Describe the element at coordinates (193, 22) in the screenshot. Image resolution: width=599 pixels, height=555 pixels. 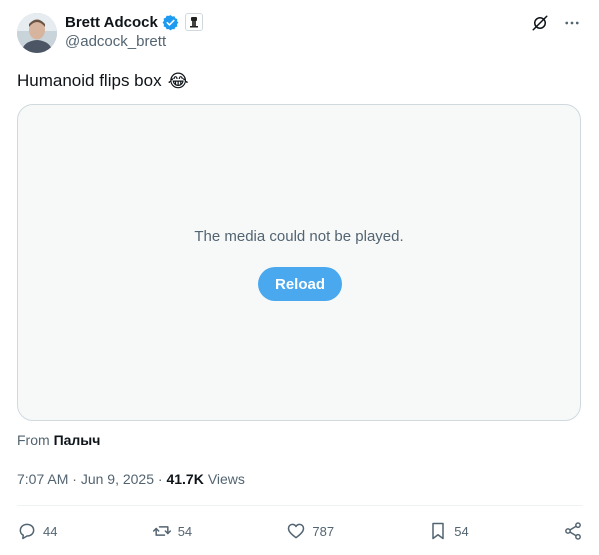
I see `robot-affiliate-icon` at that location.